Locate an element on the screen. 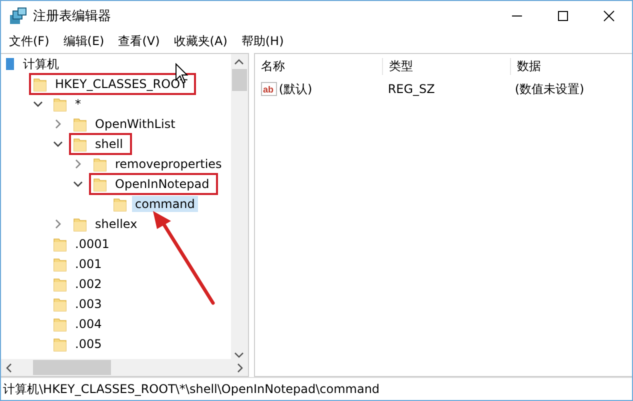 This screenshot has height=401, width=633. tree-item: .004 is located at coordinates (88, 324).